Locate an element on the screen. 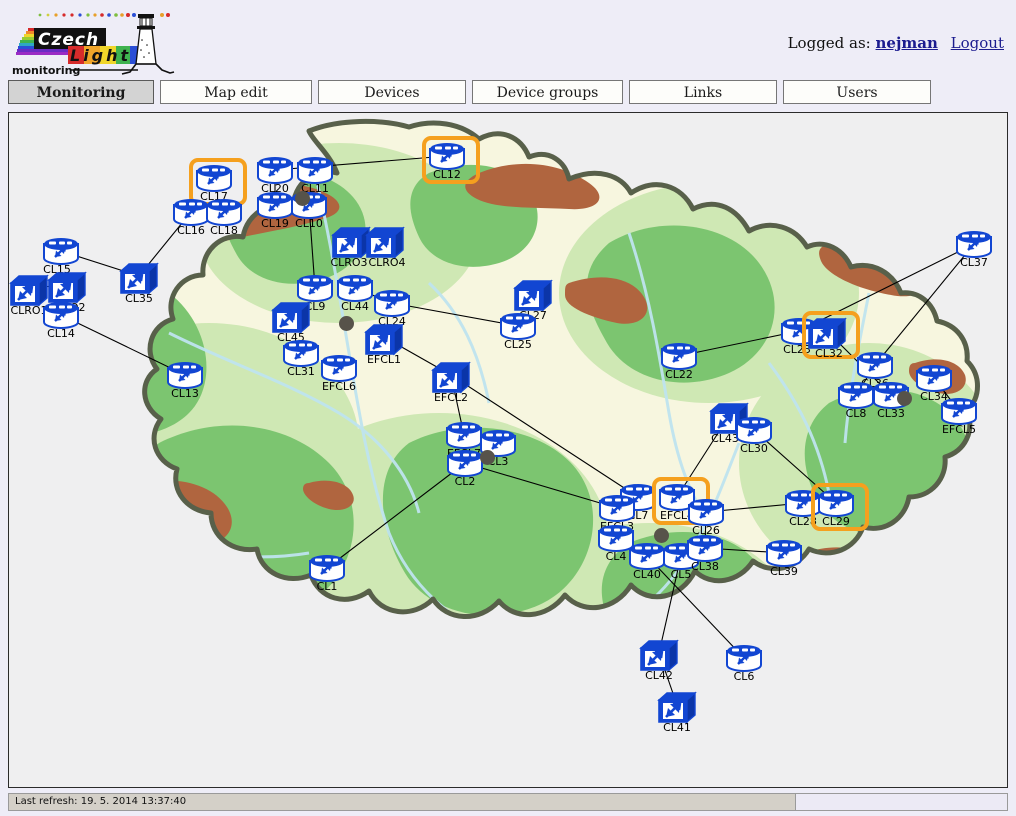 The width and height of the screenshot is (1016, 816). map-node-cl34: CL34 is located at coordinates (934, 383).